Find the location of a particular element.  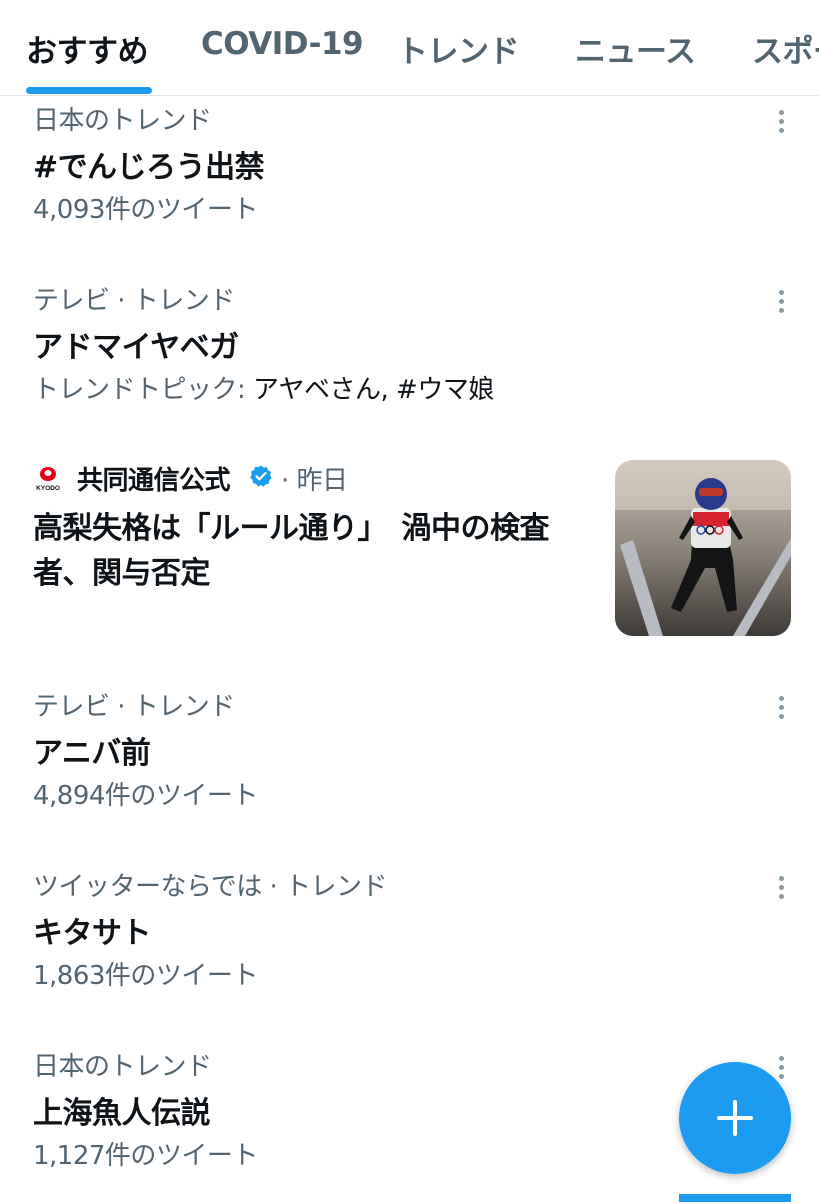

trend-name: 上海魚人伝説 is located at coordinates (122, 1113).